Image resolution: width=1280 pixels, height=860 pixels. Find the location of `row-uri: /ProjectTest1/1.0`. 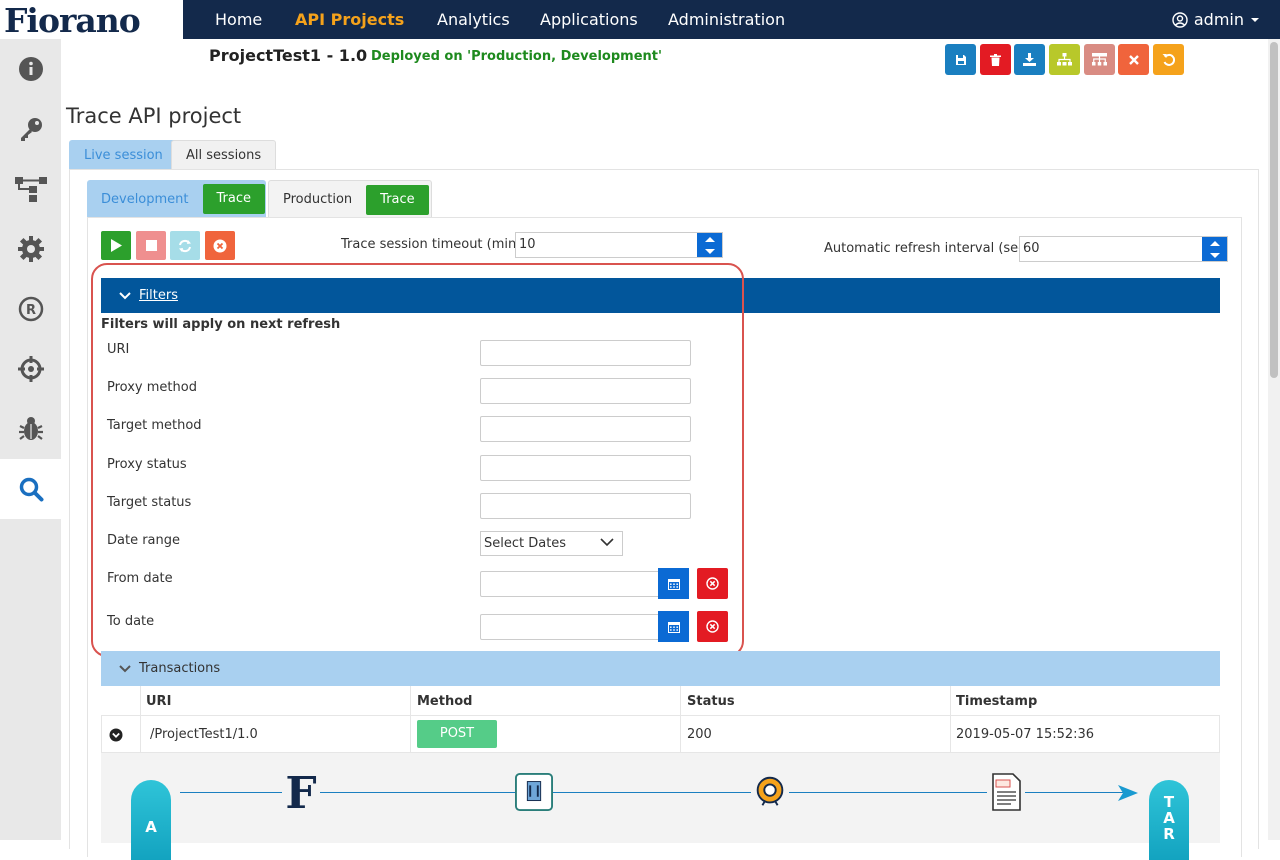

row-uri: /ProjectTest1/1.0 is located at coordinates (204, 734).